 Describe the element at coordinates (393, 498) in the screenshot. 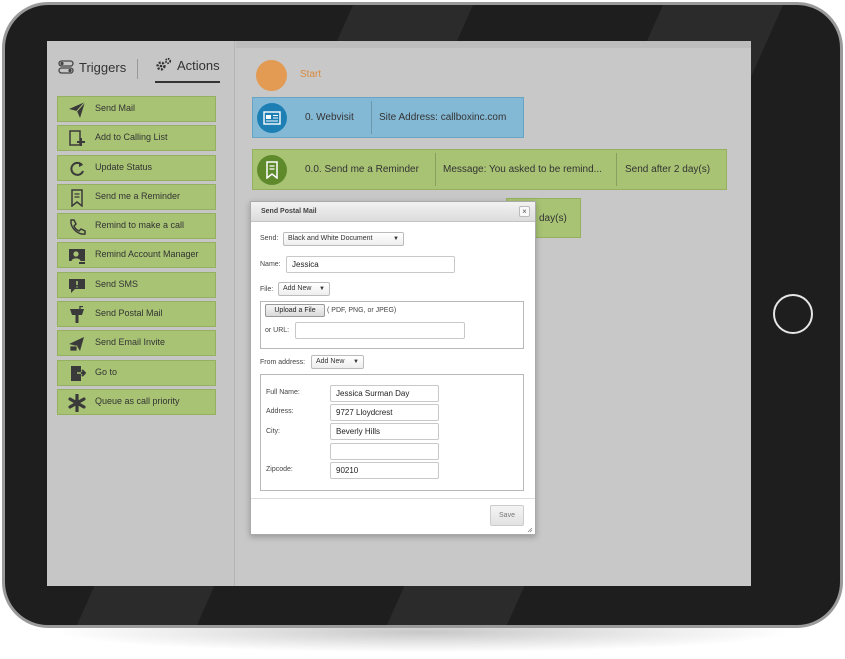

I see `dialog-footer-divider` at that location.